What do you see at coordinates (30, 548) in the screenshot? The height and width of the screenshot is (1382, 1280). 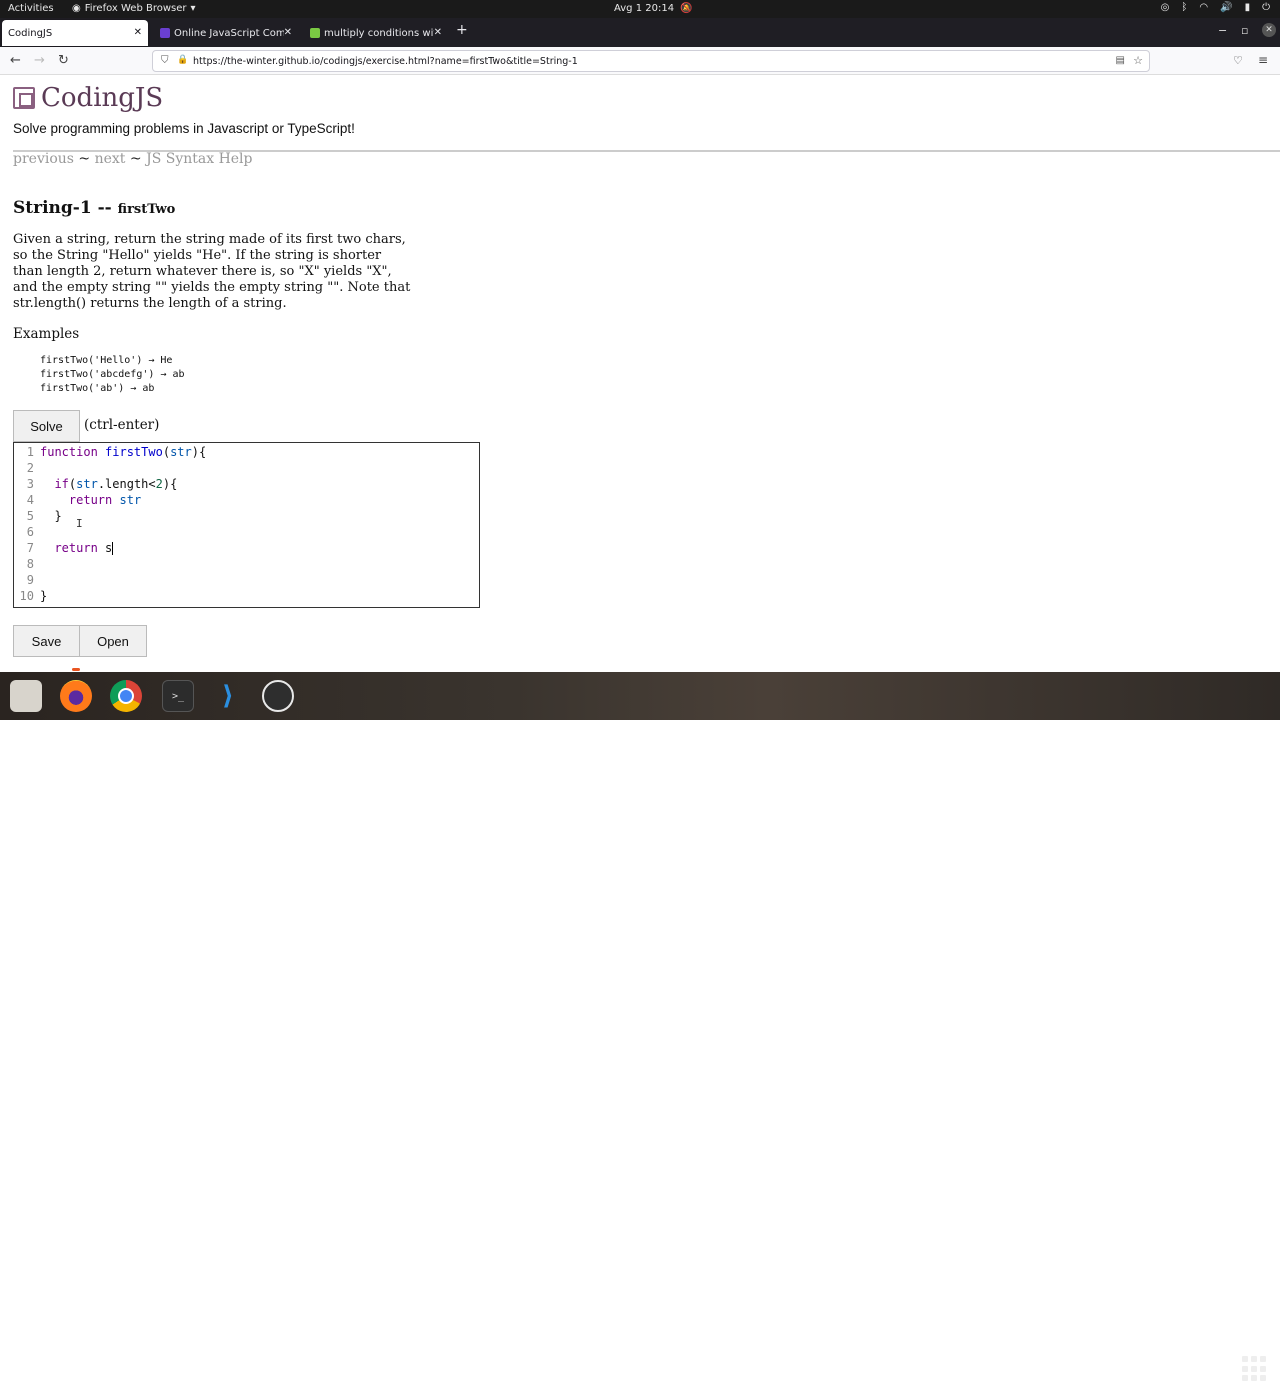 I see `line-number: 7` at bounding box center [30, 548].